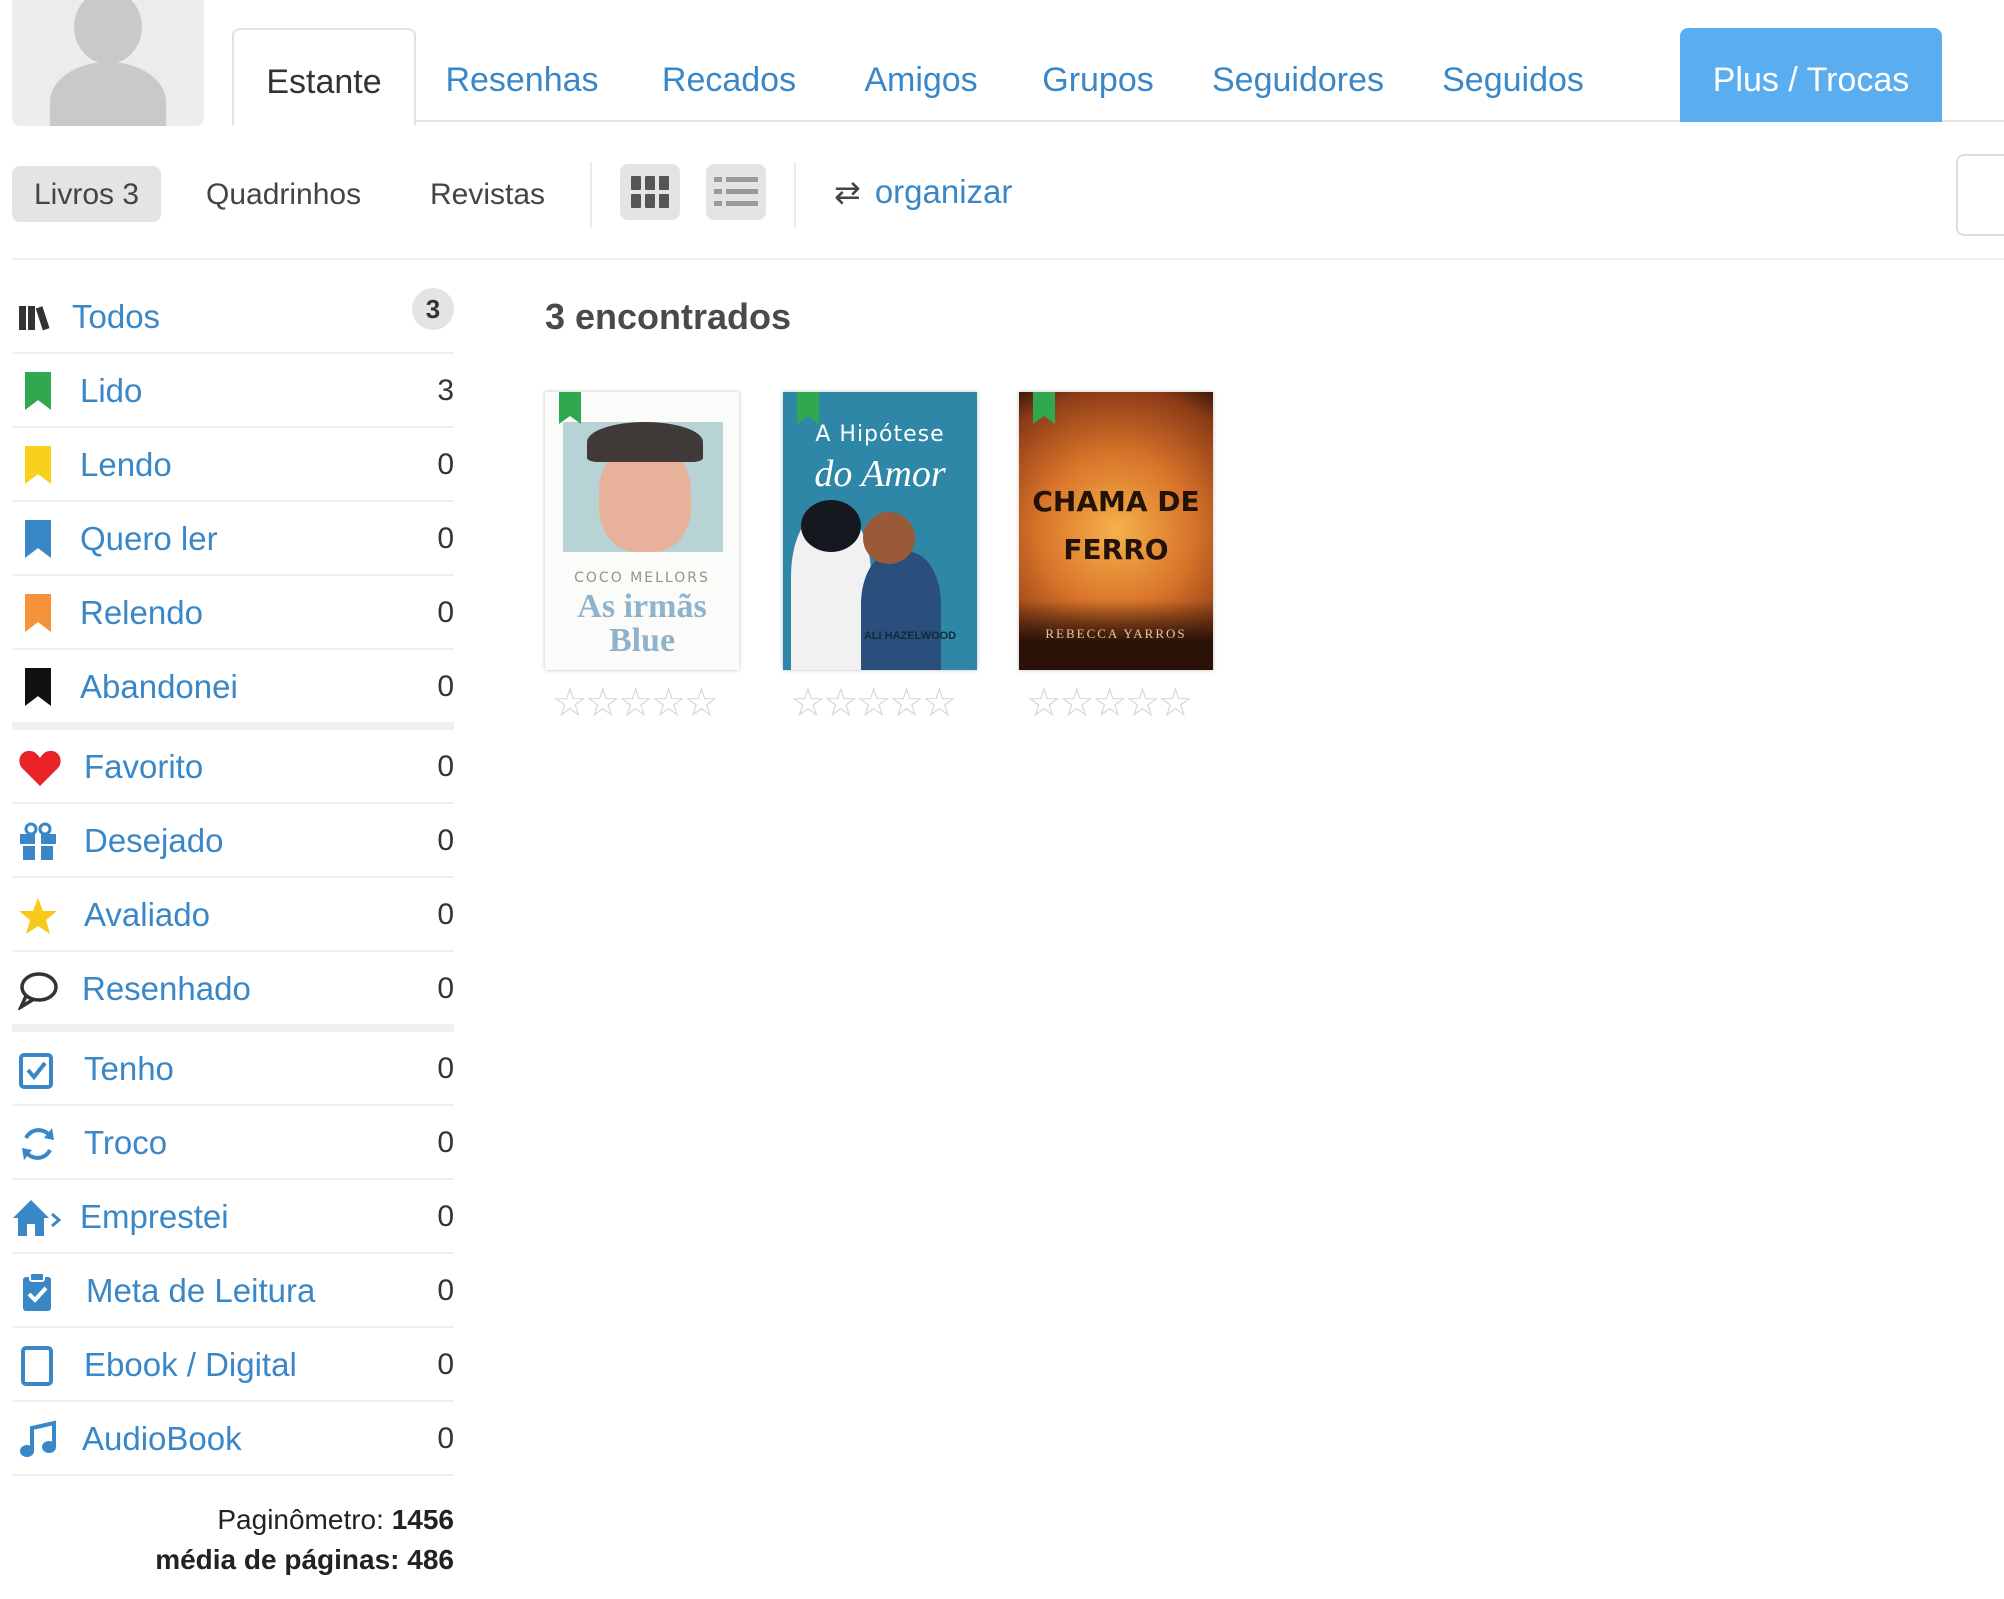 Image resolution: width=2004 pixels, height=1599 pixels. I want to click on sidebar-item-desejado: Desejado 0, so click(233, 841).